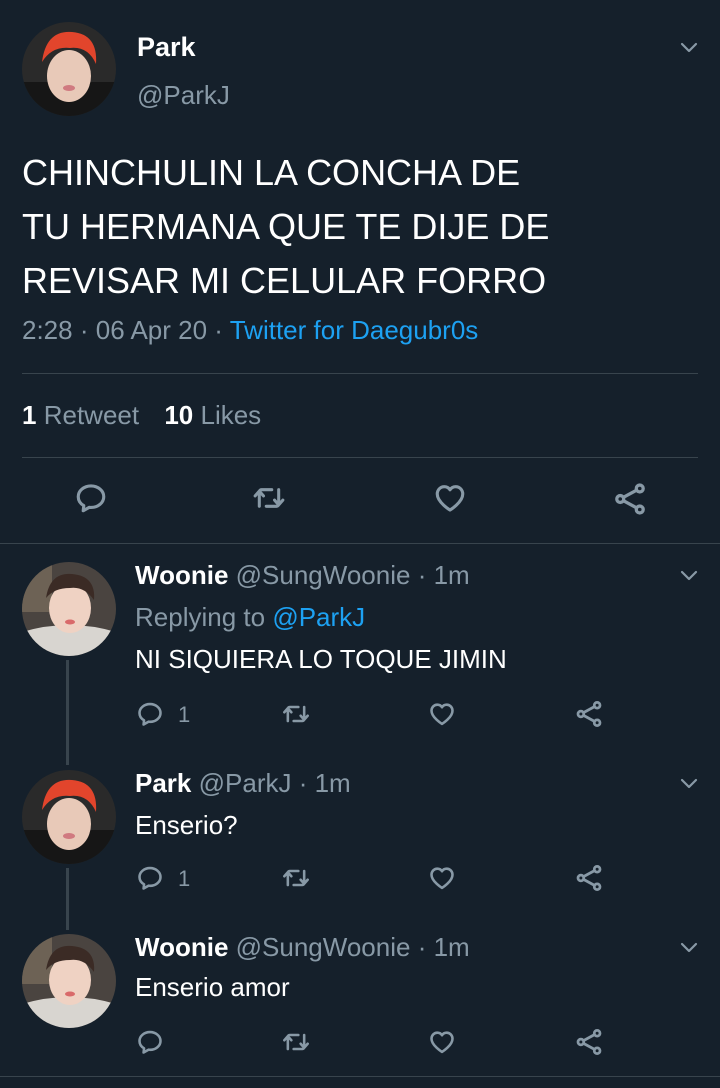 The height and width of the screenshot is (1088, 720). I want to click on likes-label: Likes, so click(231, 415).